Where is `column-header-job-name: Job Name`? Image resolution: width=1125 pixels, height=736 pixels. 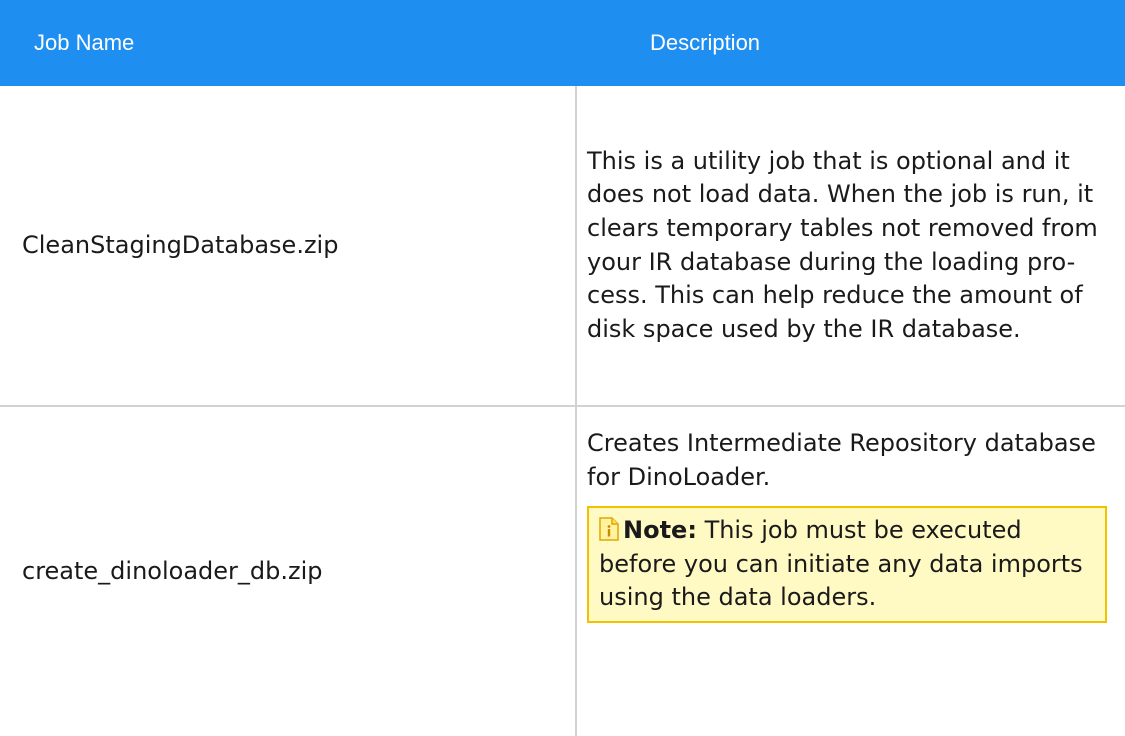 column-header-job-name: Job Name is located at coordinates (288, 43).